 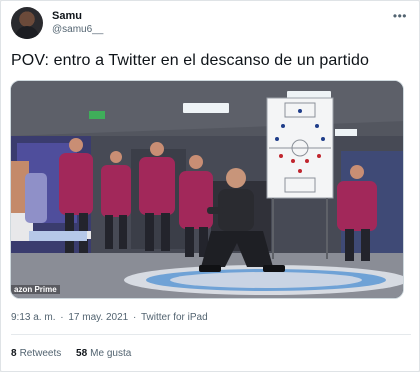 What do you see at coordinates (98, 317) in the screenshot?
I see `tweet-date: 17 may. 2021` at bounding box center [98, 317].